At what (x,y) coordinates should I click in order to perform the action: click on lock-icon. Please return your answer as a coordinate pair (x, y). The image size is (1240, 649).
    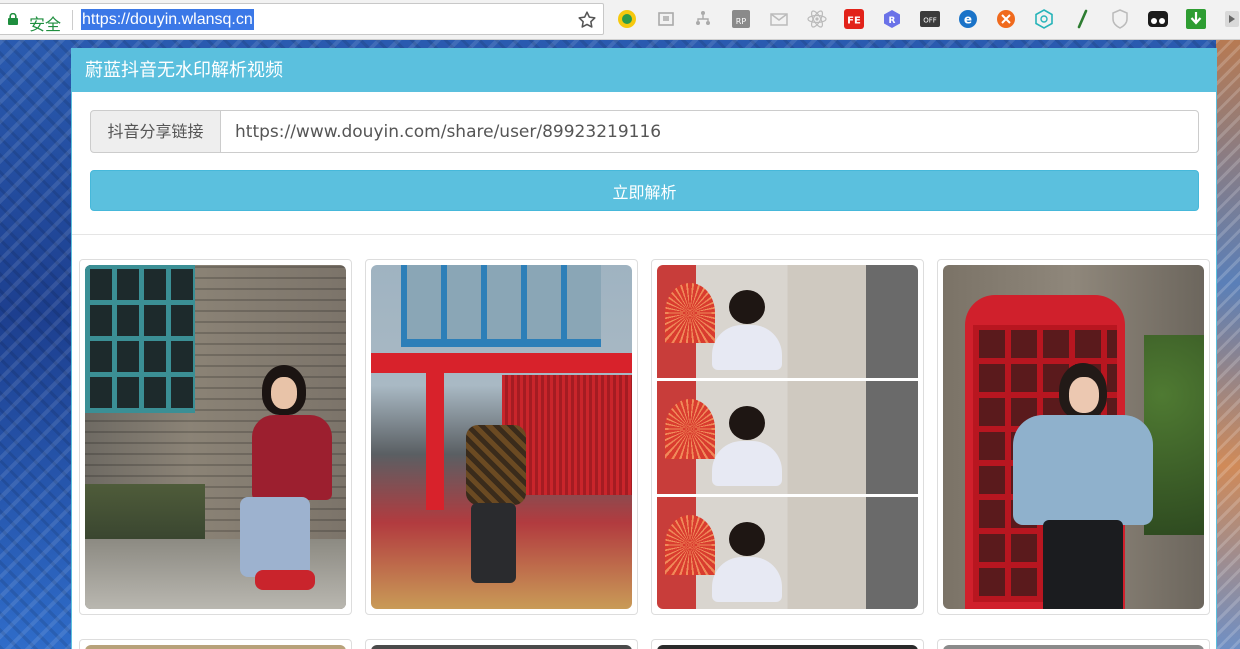
    Looking at the image, I should click on (13, 19).